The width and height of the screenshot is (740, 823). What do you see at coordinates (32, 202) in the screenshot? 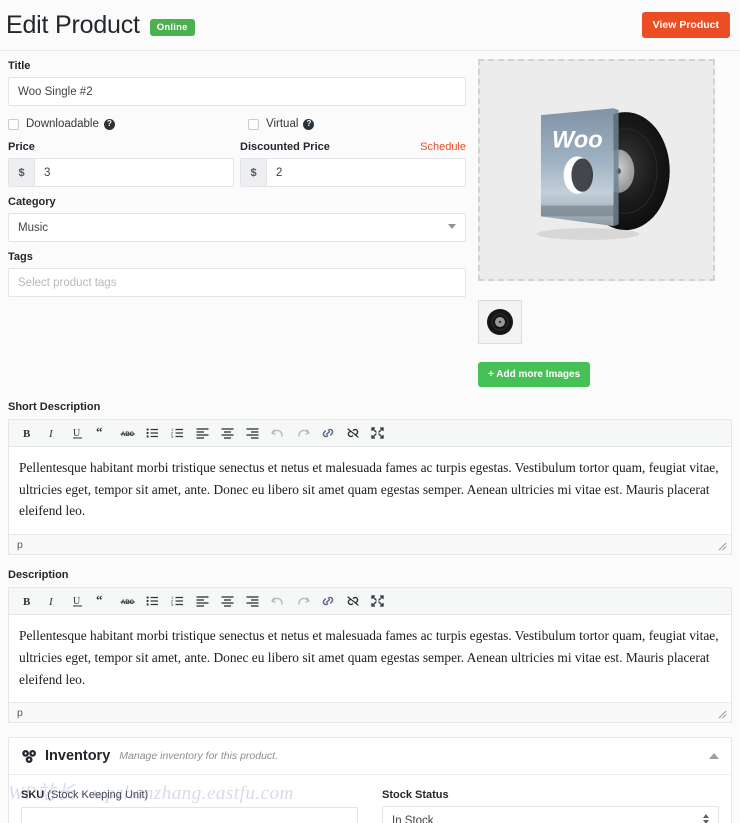
I see `category-label: Category` at bounding box center [32, 202].